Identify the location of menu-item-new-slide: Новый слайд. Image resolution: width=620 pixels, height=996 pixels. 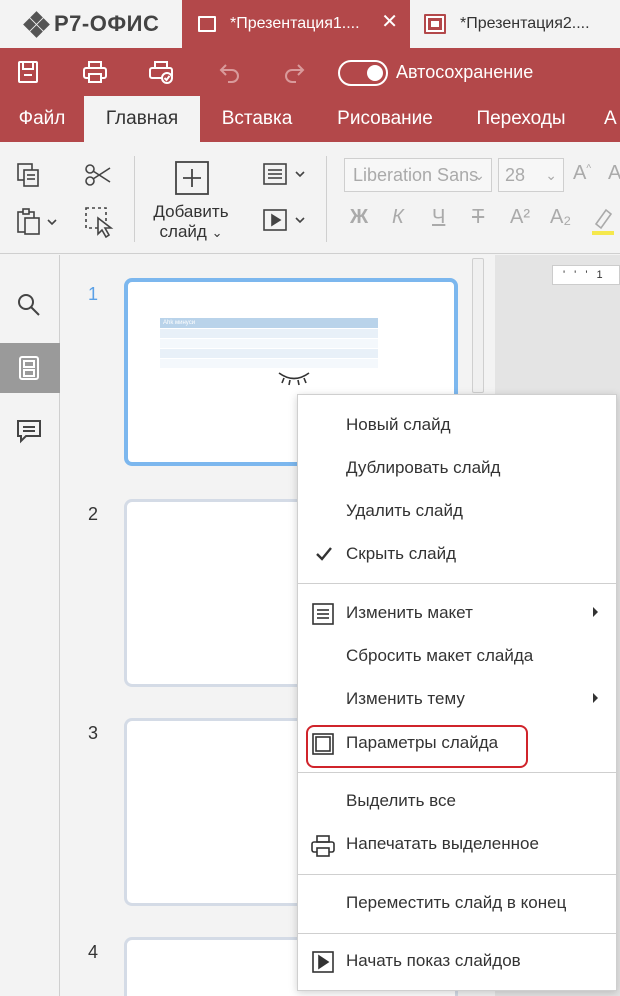
(458, 426).